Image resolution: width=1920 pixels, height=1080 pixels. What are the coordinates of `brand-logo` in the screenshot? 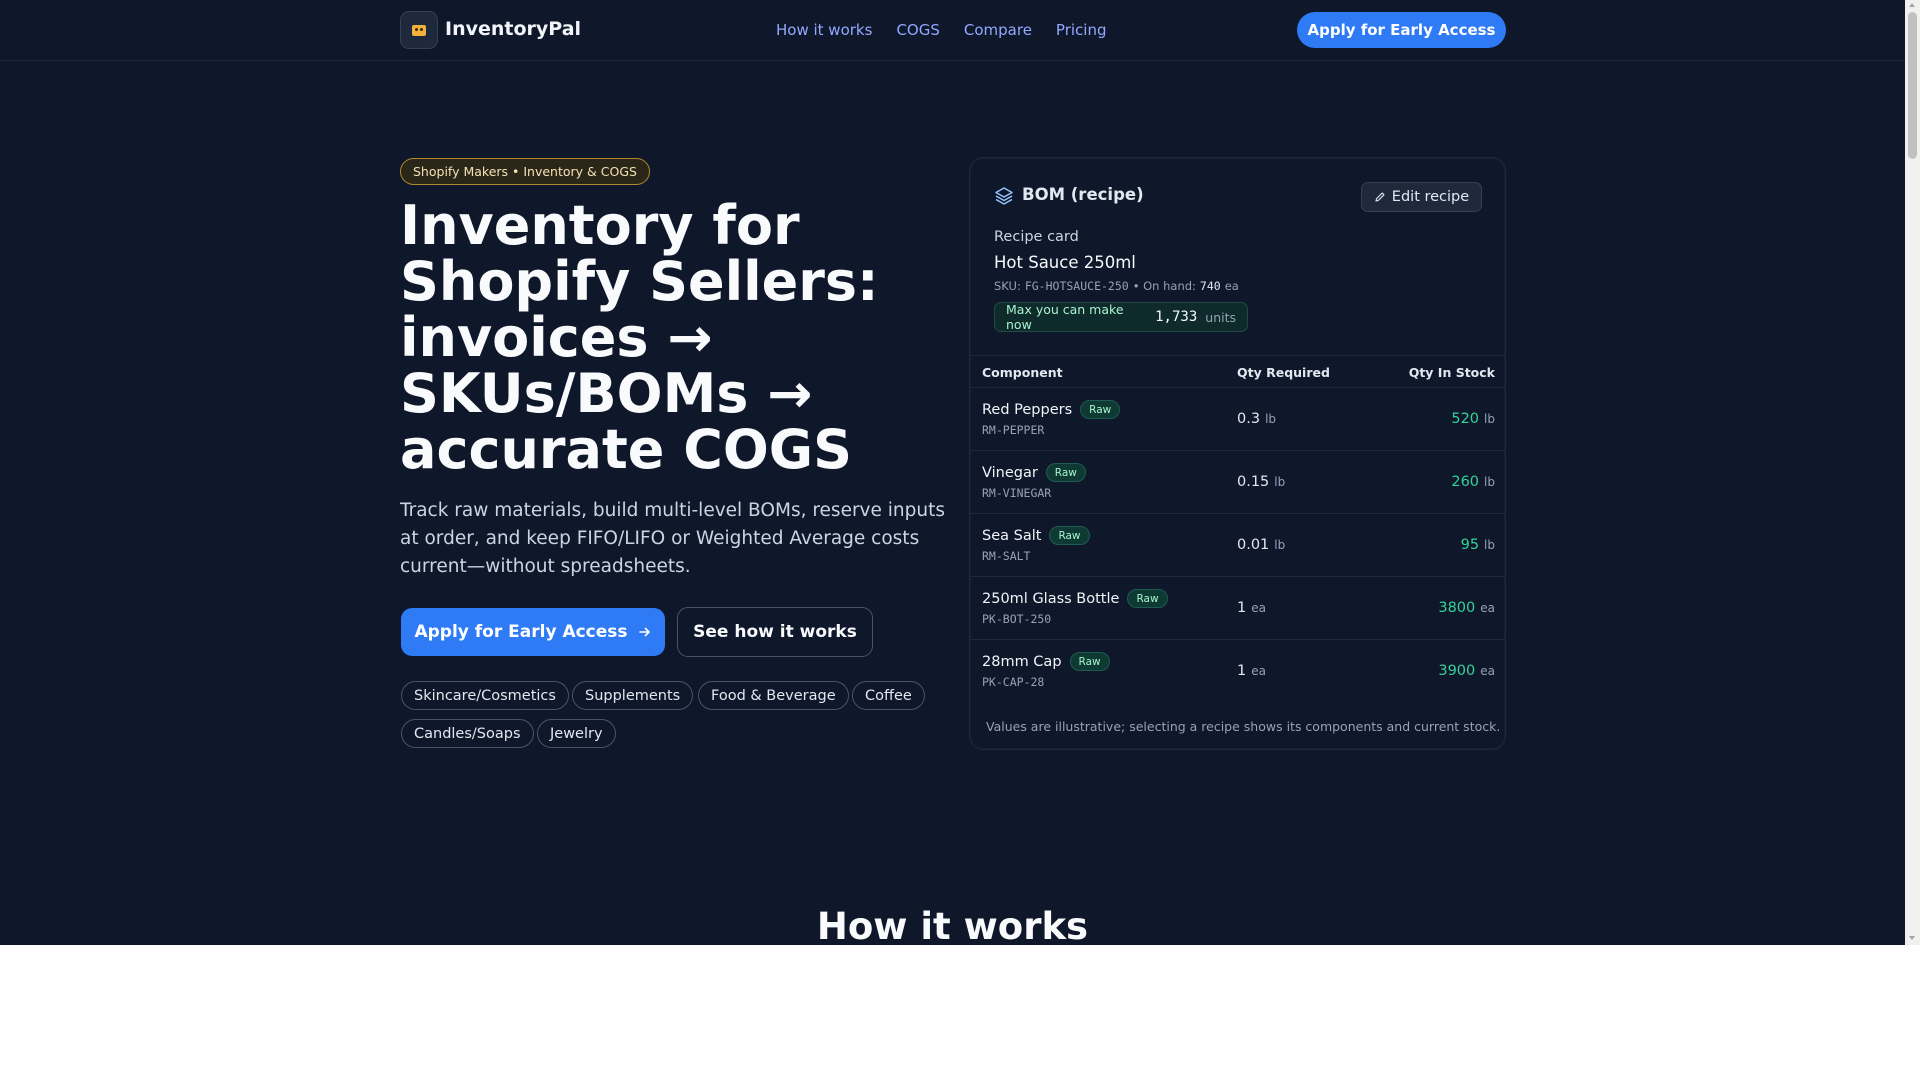 It's located at (419, 30).